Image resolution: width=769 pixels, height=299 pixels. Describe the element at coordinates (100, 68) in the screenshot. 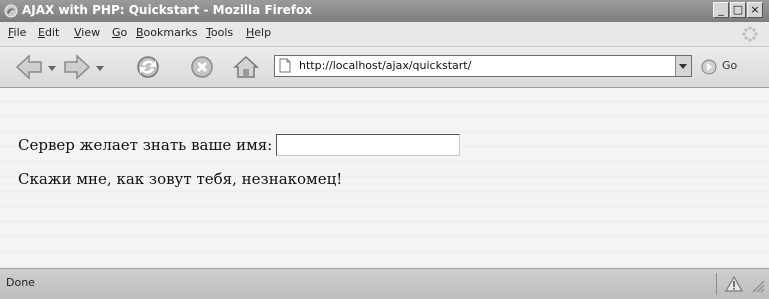

I see `forward-dropdown-icon` at that location.